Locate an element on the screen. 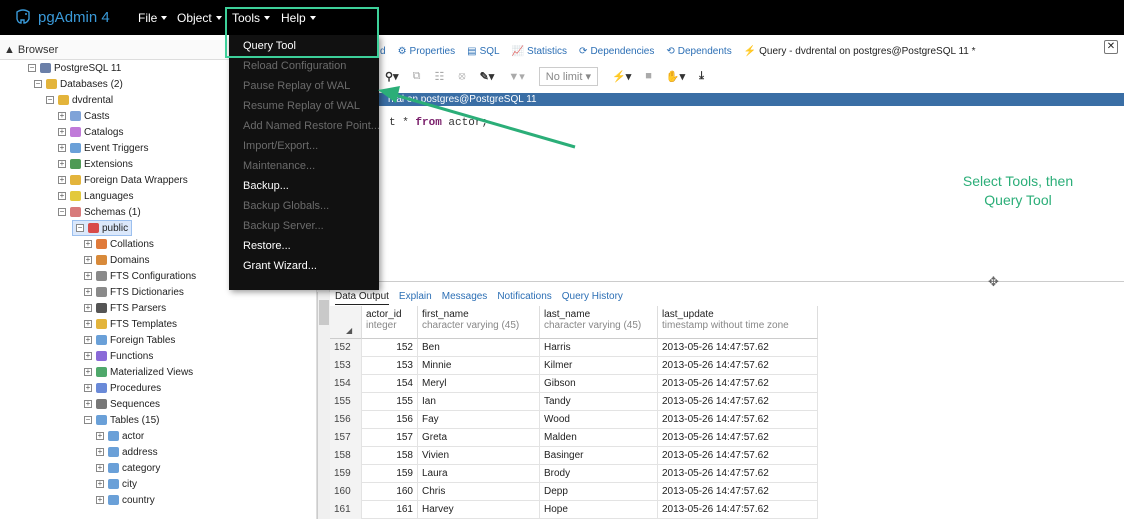 The width and height of the screenshot is (1124, 519). menu-item-pause-replay-of-wal: Pause Replay of WAL is located at coordinates (296, 86).